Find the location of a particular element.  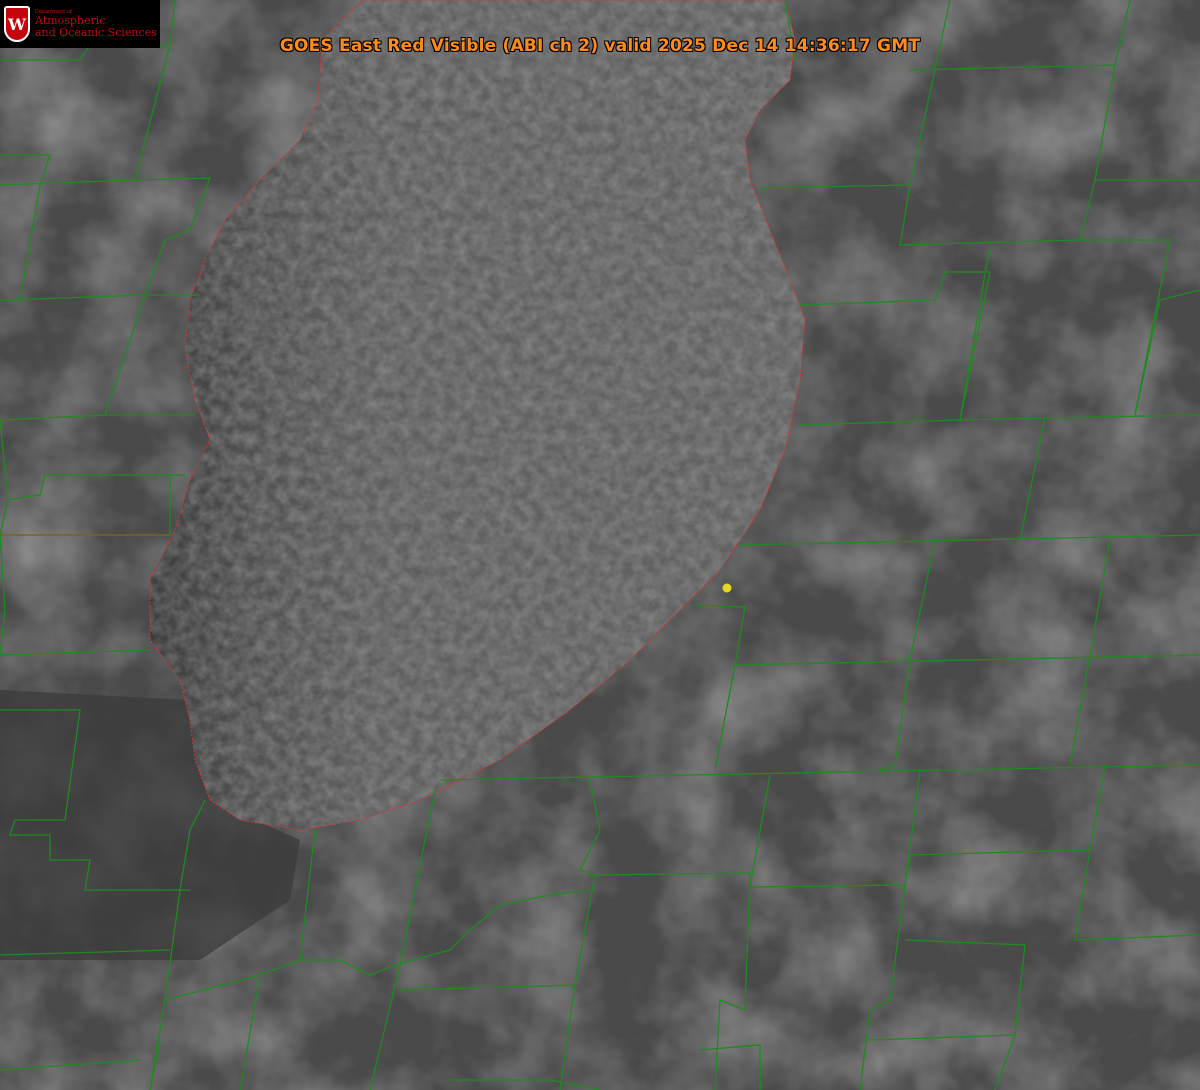

logo-line-1: Atmospheric is located at coordinates (70, 21).